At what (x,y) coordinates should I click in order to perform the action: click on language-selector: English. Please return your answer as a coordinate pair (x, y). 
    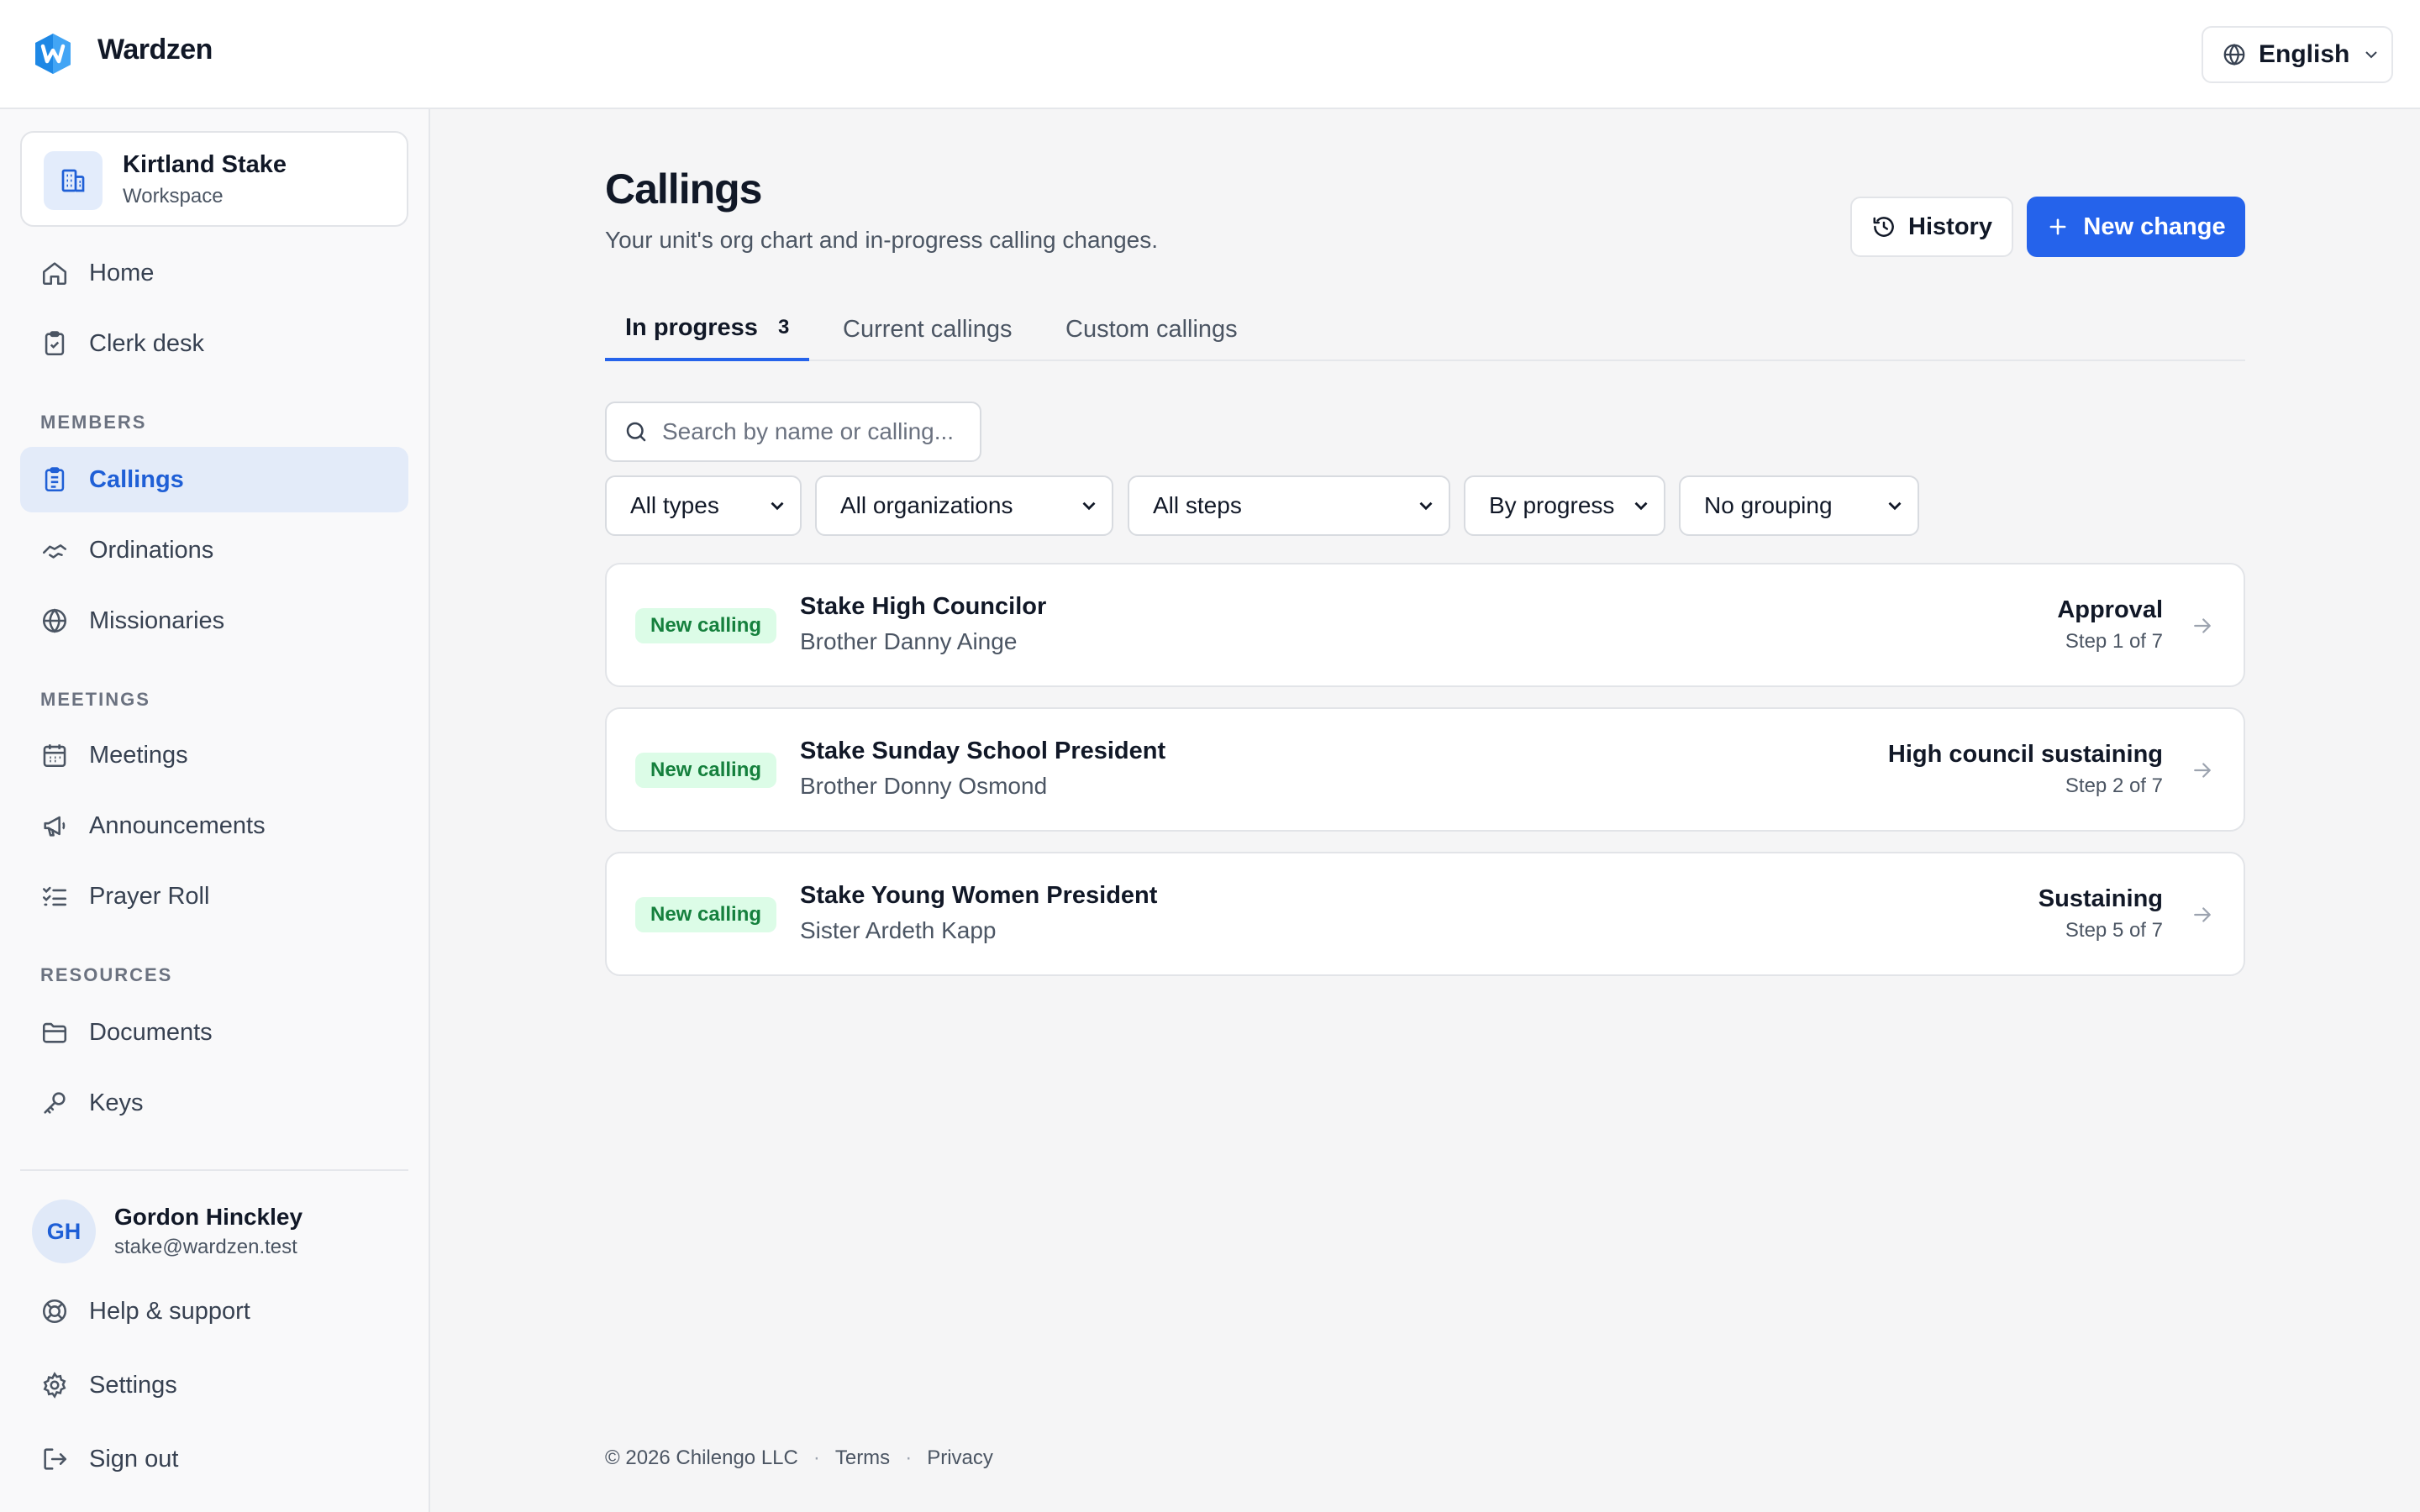
    Looking at the image, I should click on (2297, 54).